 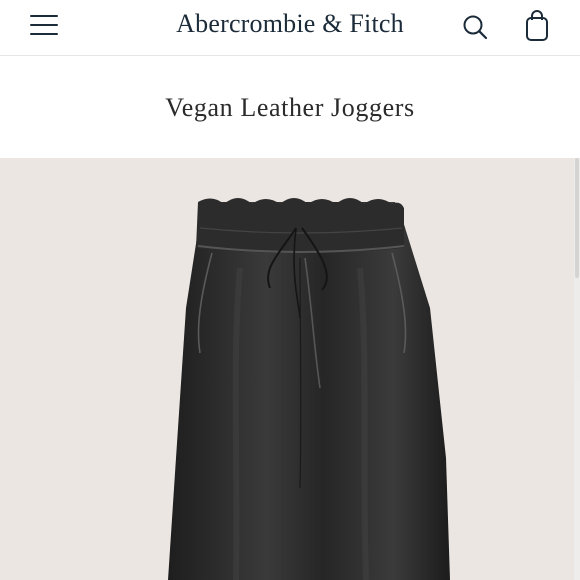 I want to click on shopping-bag-icon, so click(x=537, y=26).